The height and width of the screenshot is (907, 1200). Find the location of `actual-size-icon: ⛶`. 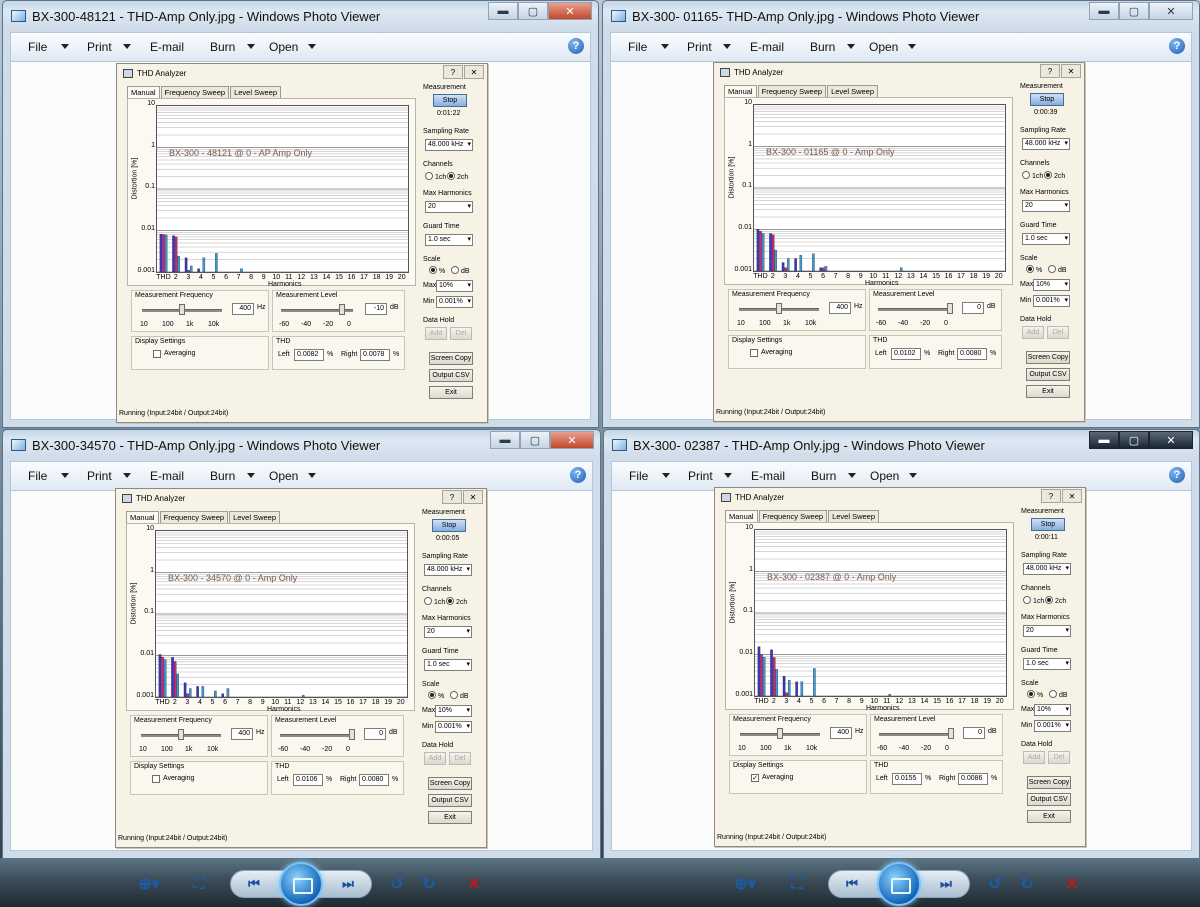

actual-size-icon: ⛶ is located at coordinates (199, 884).